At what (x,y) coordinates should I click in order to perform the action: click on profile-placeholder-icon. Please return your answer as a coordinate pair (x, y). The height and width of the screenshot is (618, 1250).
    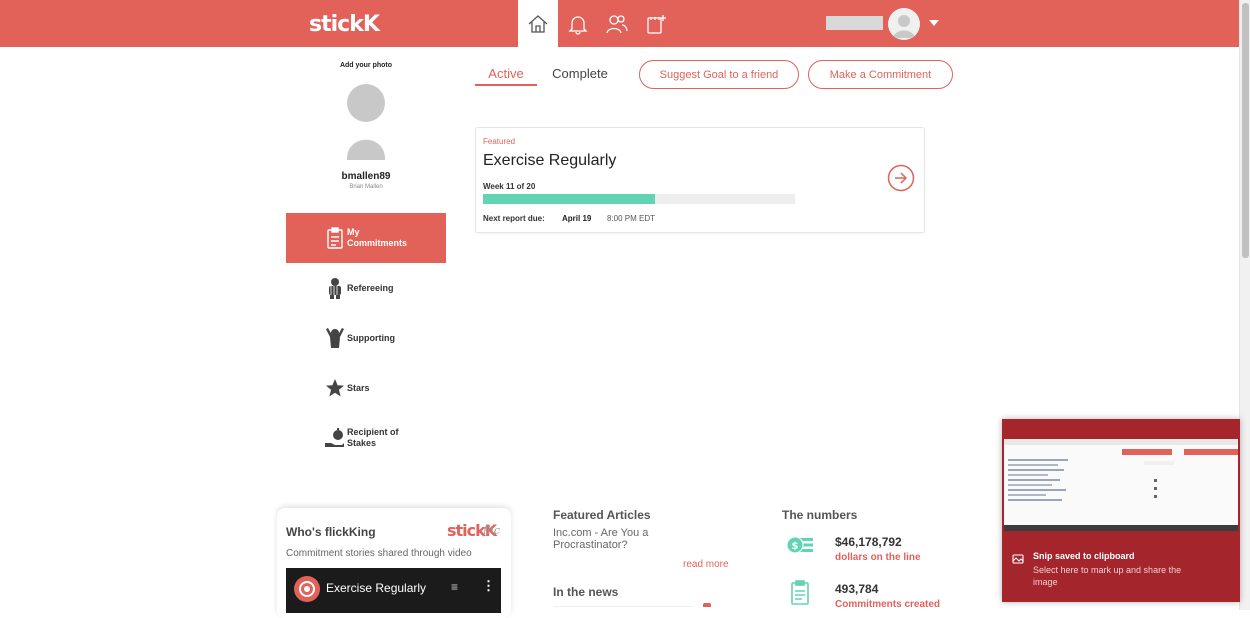
    Looking at the image, I should click on (366, 122).